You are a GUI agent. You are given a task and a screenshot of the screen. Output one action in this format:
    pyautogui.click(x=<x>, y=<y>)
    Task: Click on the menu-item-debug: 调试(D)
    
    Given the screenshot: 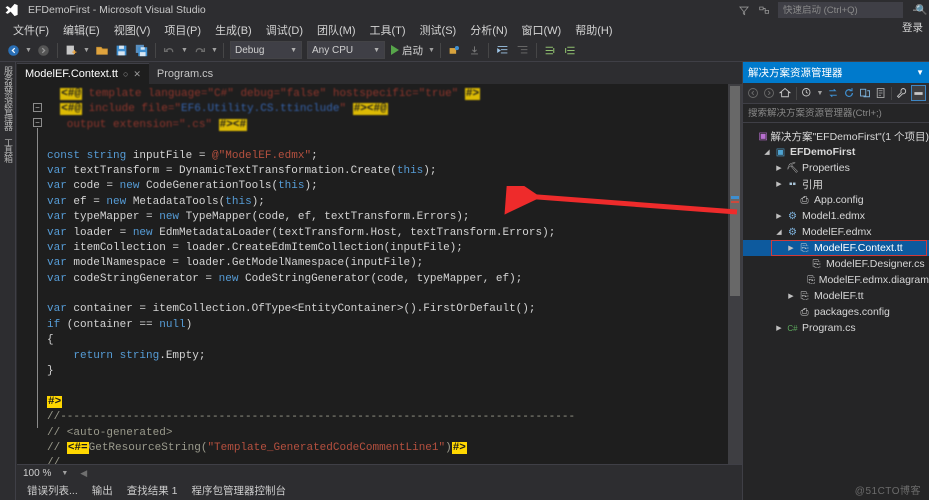 What is the action you would take?
    pyautogui.click(x=284, y=30)
    